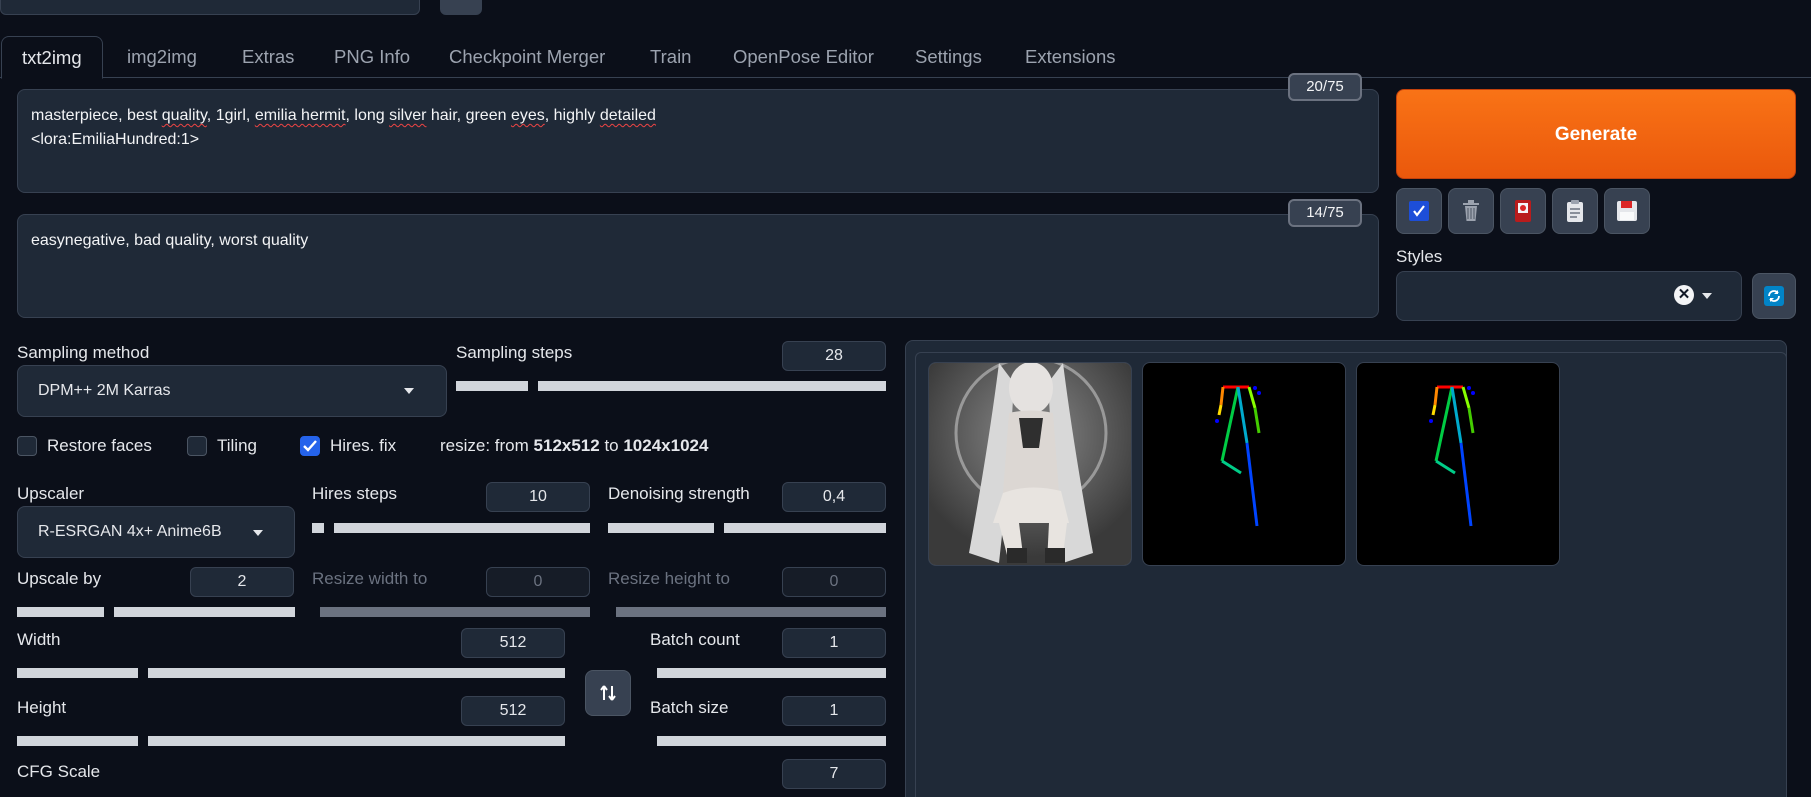 Image resolution: width=1811 pixels, height=797 pixels. Describe the element at coordinates (52, 57) in the screenshot. I see `tab-txt2img: txt2img` at that location.